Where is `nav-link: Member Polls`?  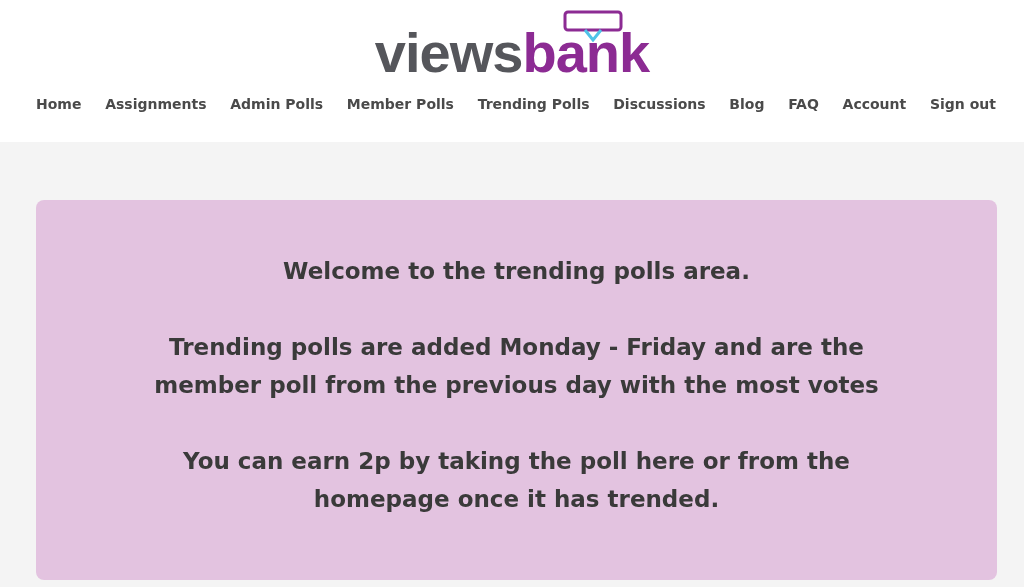 nav-link: Member Polls is located at coordinates (400, 104).